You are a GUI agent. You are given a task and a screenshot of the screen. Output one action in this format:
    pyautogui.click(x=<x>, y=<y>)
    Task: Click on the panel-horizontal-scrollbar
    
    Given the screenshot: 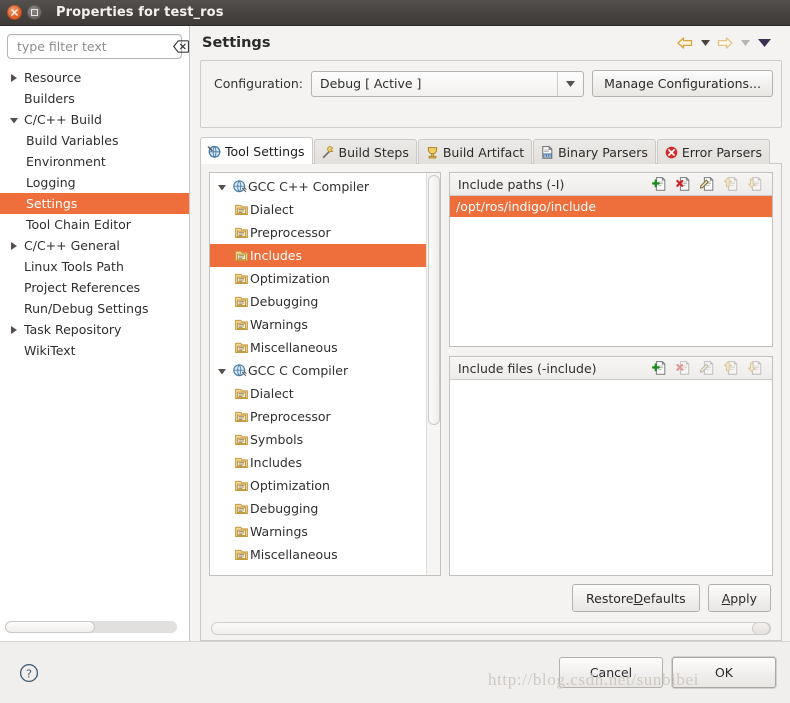 What is the action you would take?
    pyautogui.click(x=491, y=628)
    